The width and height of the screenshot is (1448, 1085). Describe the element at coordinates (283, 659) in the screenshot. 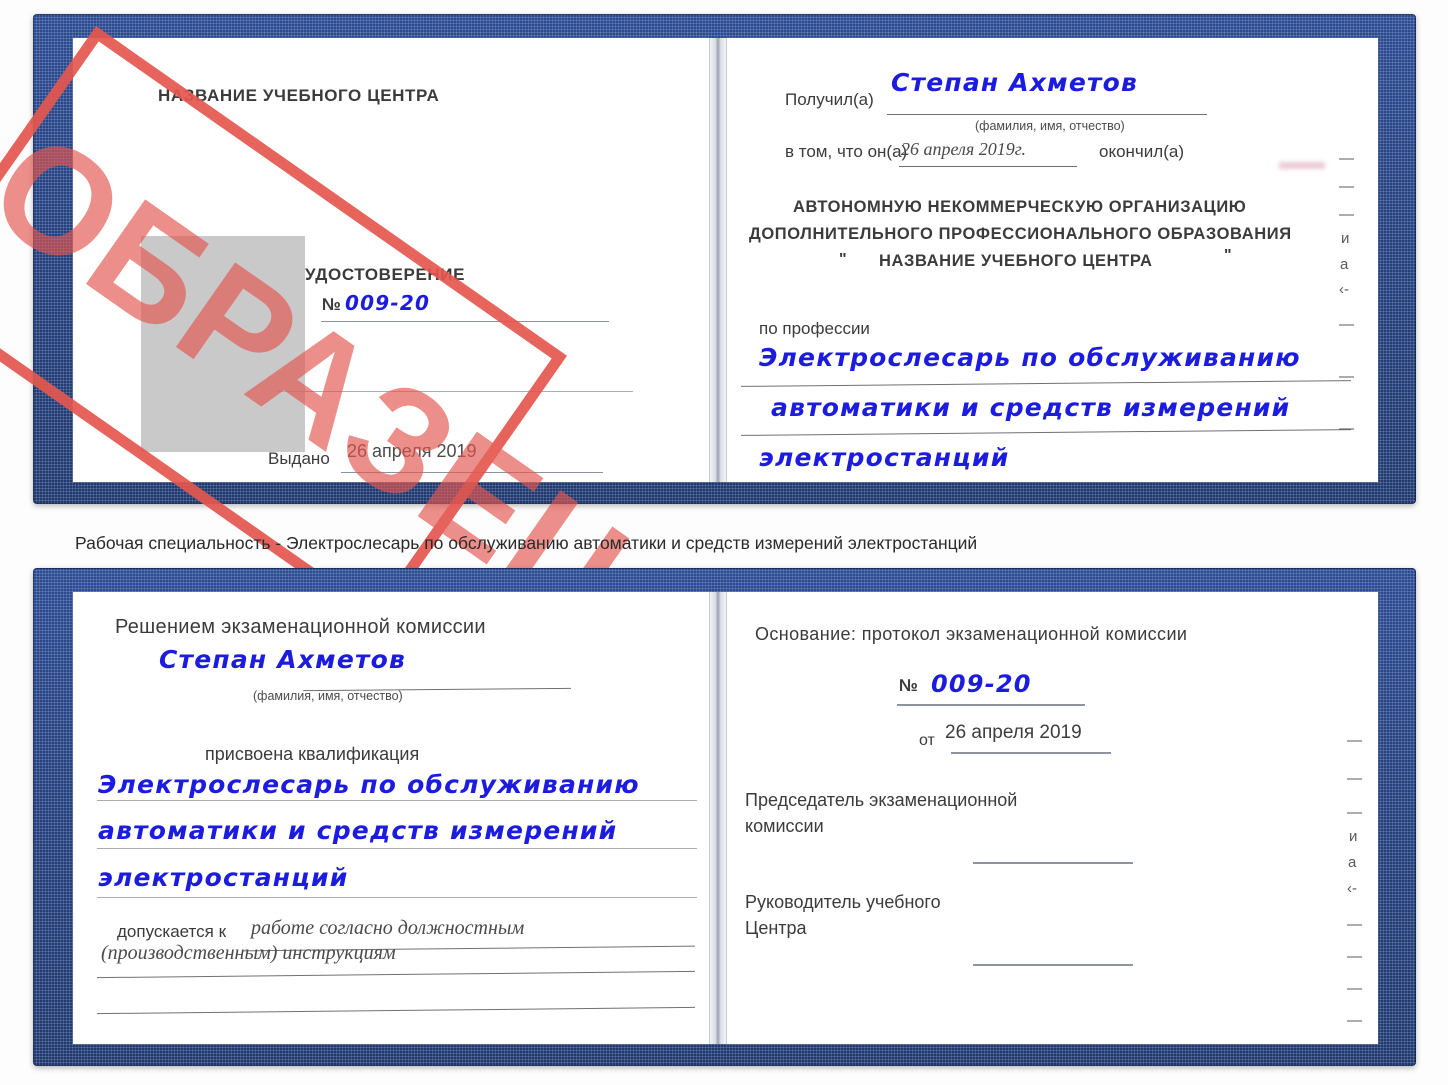

I see `decision-name-value: Степан Ахметов` at that location.